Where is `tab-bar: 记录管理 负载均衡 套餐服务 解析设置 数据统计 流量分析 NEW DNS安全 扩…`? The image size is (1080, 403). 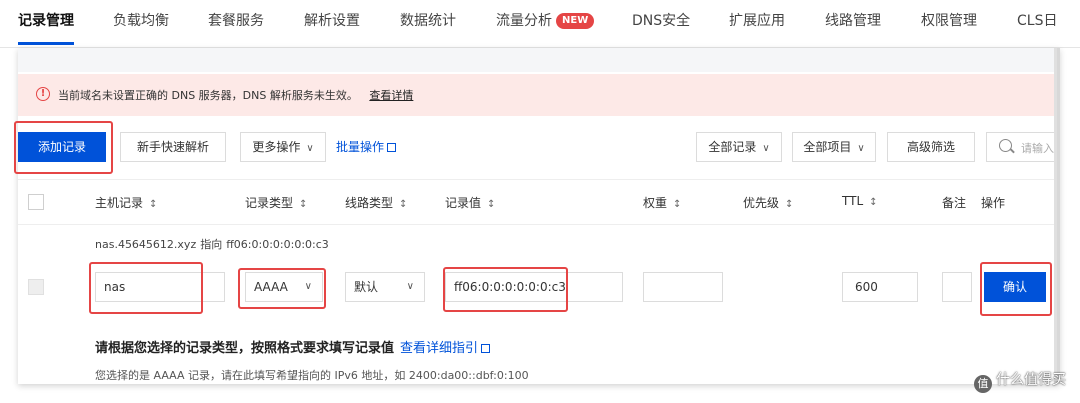 tab-bar: 记录管理 负载均衡 套餐服务 解析设置 数据统计 流量分析 NEW DNS安全 扩… is located at coordinates (540, 24).